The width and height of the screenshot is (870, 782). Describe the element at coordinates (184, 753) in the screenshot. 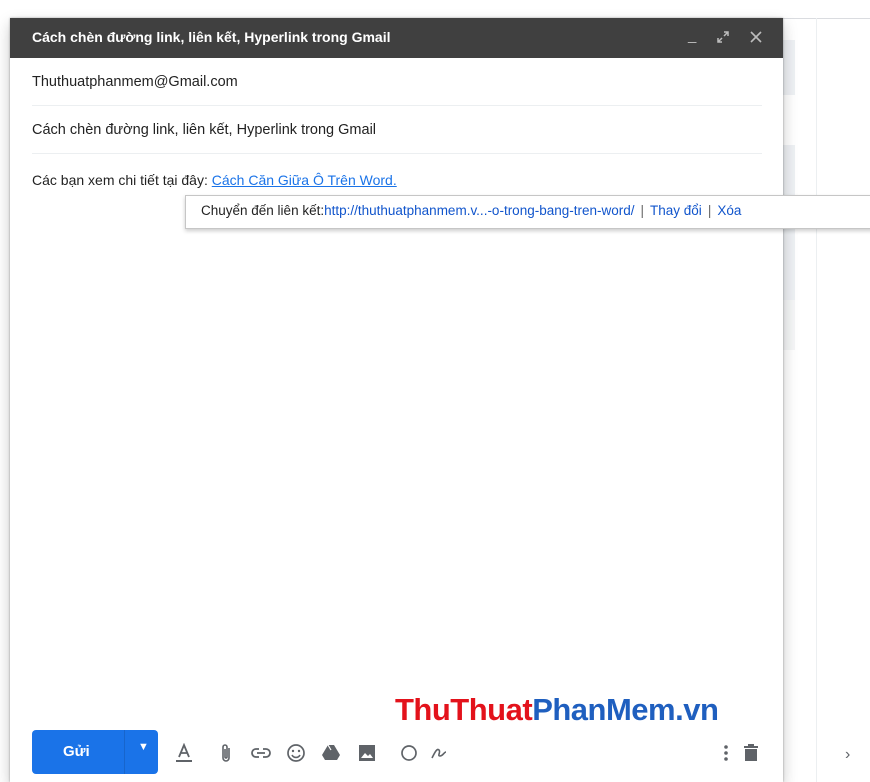

I see `formatting-icon` at that location.